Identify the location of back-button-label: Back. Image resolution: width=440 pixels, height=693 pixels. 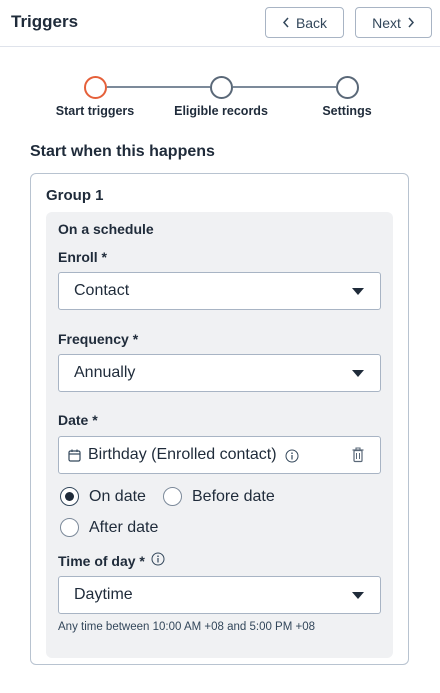
(311, 22).